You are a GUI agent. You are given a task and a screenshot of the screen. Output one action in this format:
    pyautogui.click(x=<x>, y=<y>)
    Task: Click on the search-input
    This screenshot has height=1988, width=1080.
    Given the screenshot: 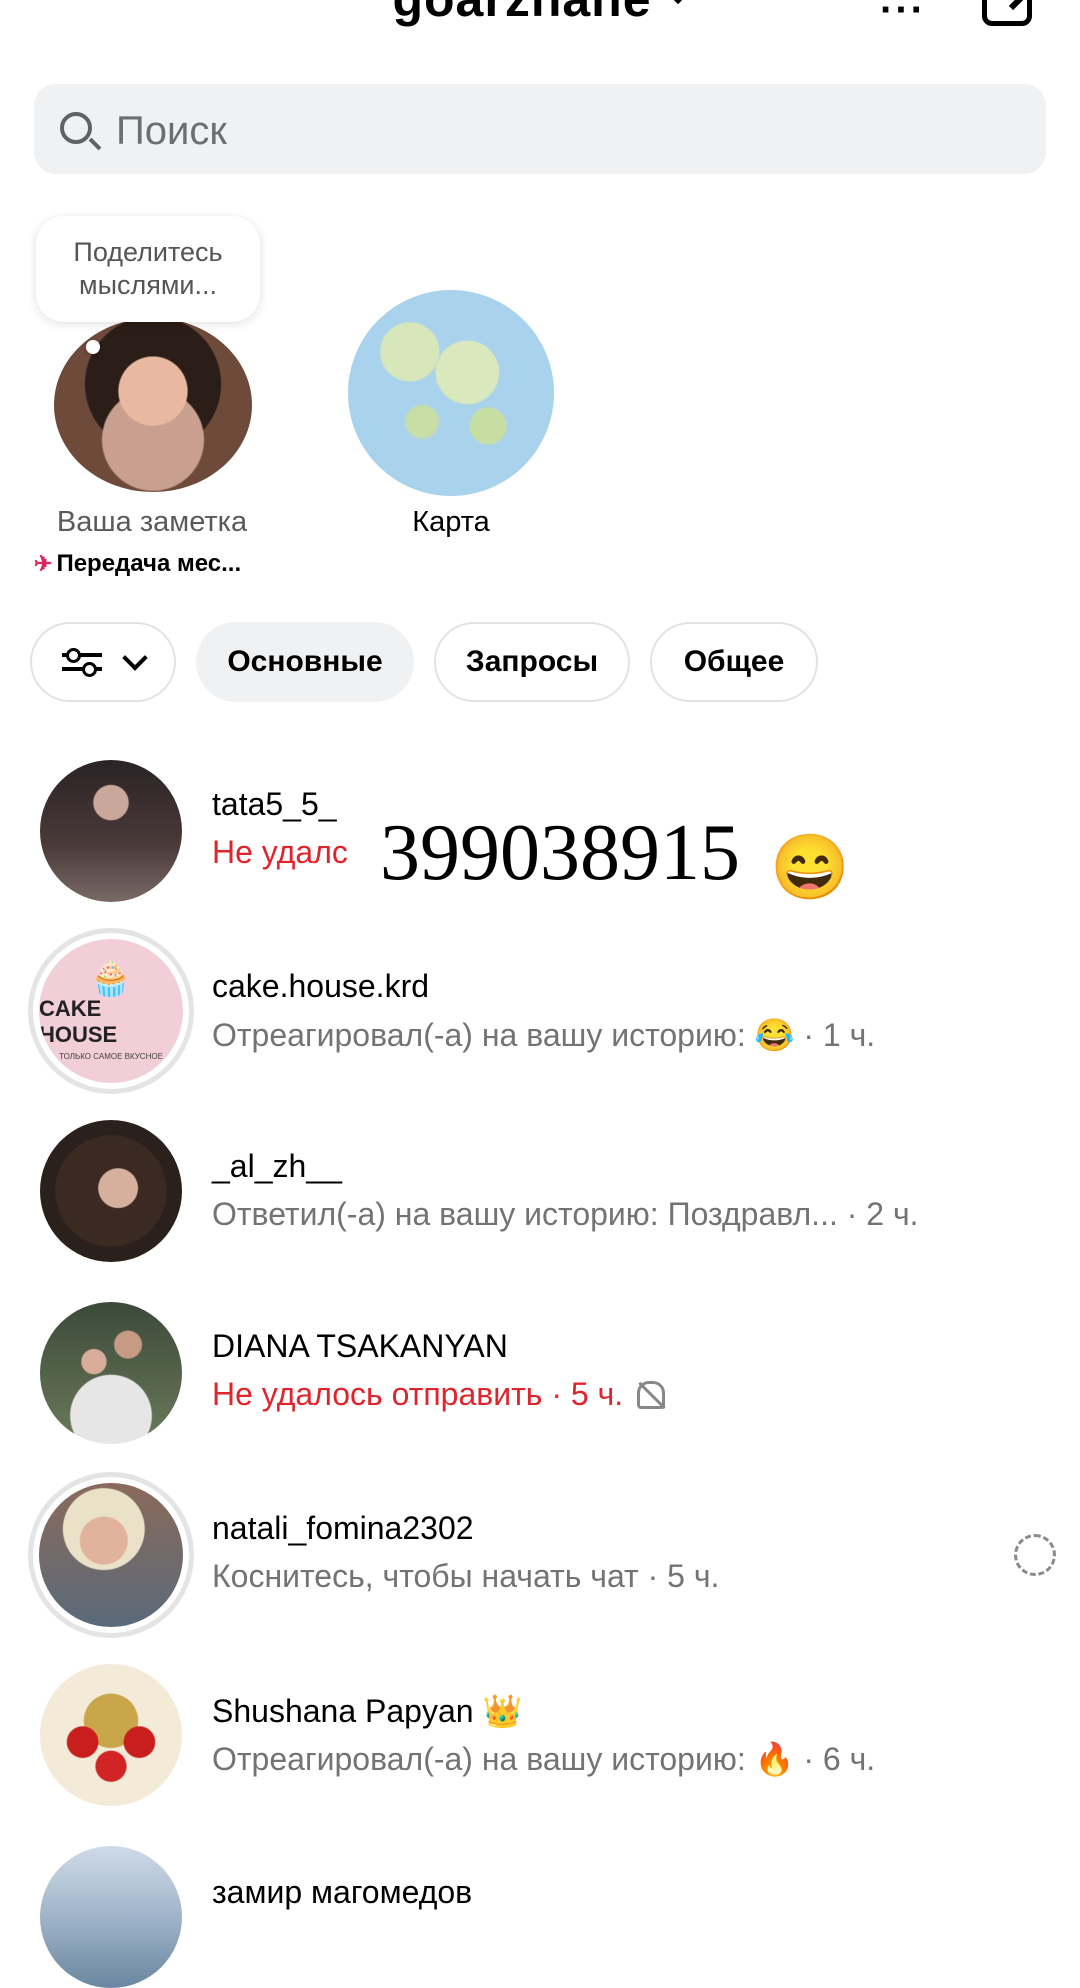 What is the action you would take?
    pyautogui.click(x=556, y=131)
    